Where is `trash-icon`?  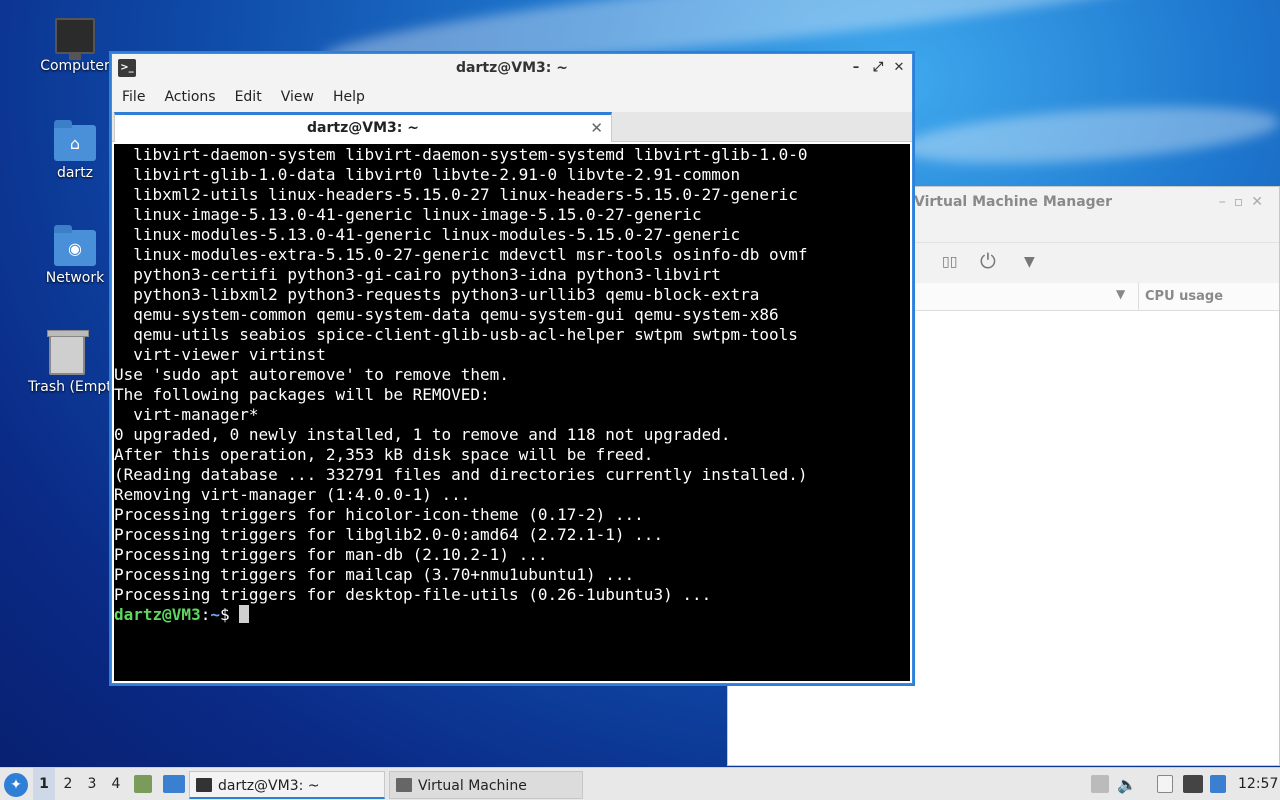 trash-icon is located at coordinates (68, 352).